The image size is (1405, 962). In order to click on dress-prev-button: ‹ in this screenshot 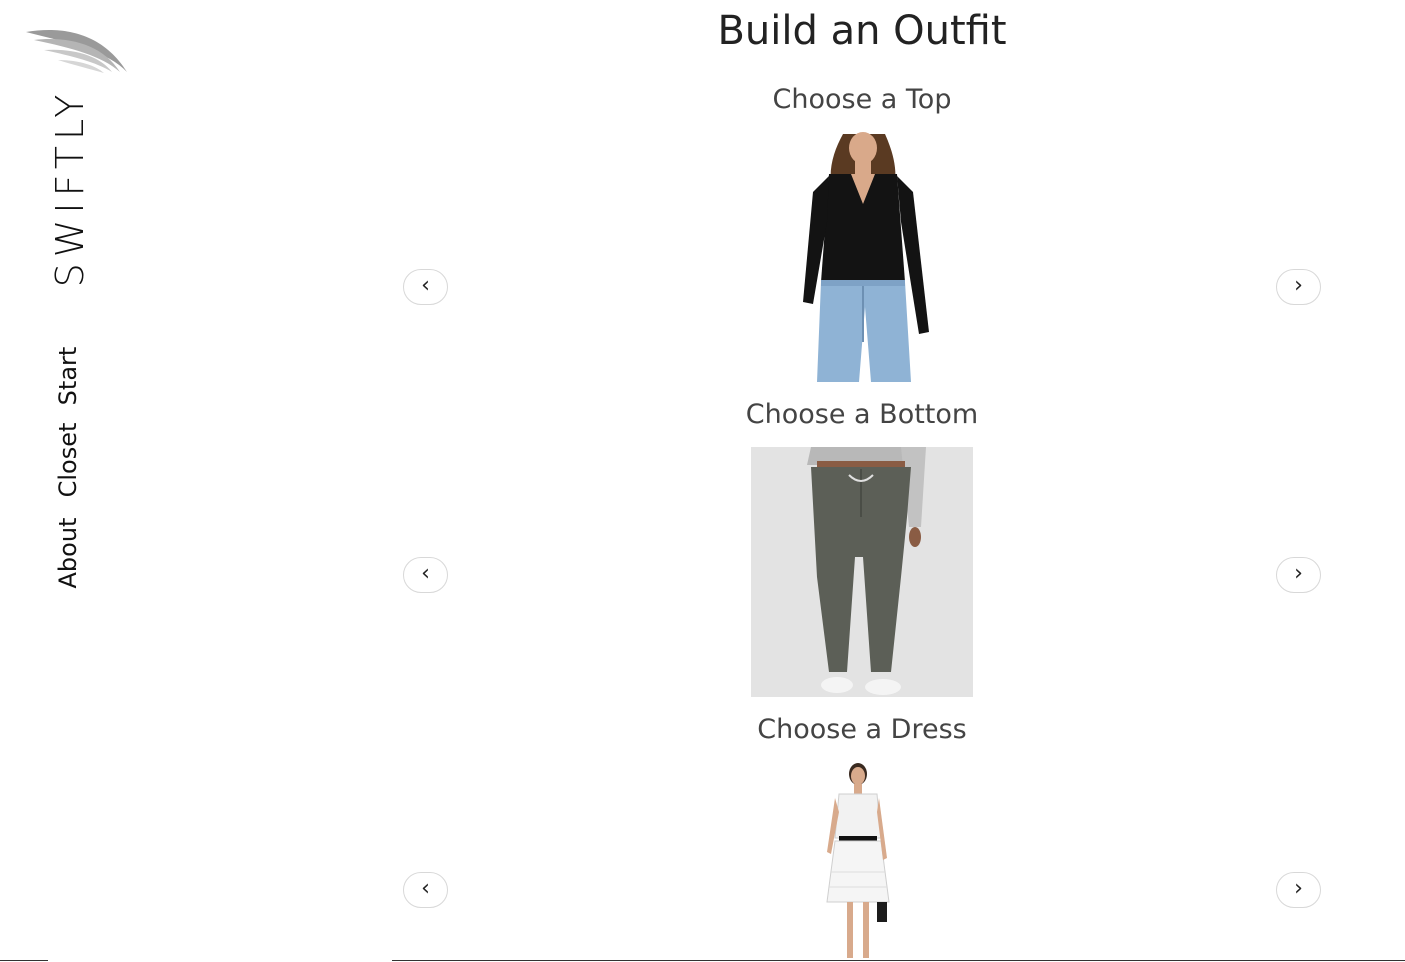, I will do `click(425, 890)`.